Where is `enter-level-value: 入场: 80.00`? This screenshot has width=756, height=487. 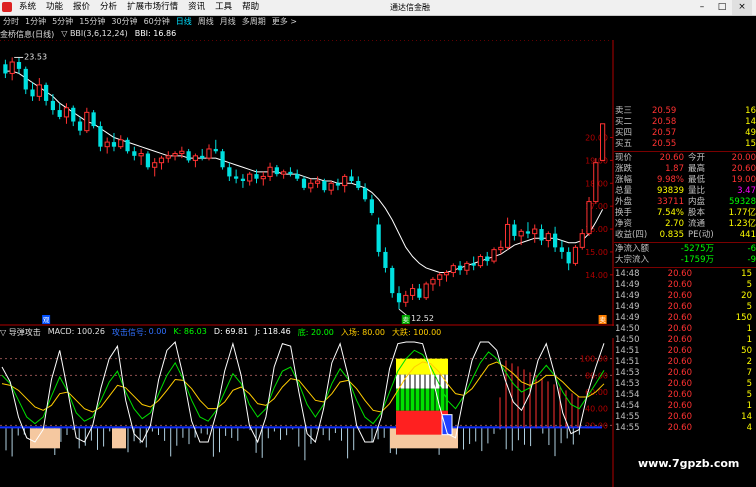 enter-level-value: 入场: 80.00 is located at coordinates (363, 332).